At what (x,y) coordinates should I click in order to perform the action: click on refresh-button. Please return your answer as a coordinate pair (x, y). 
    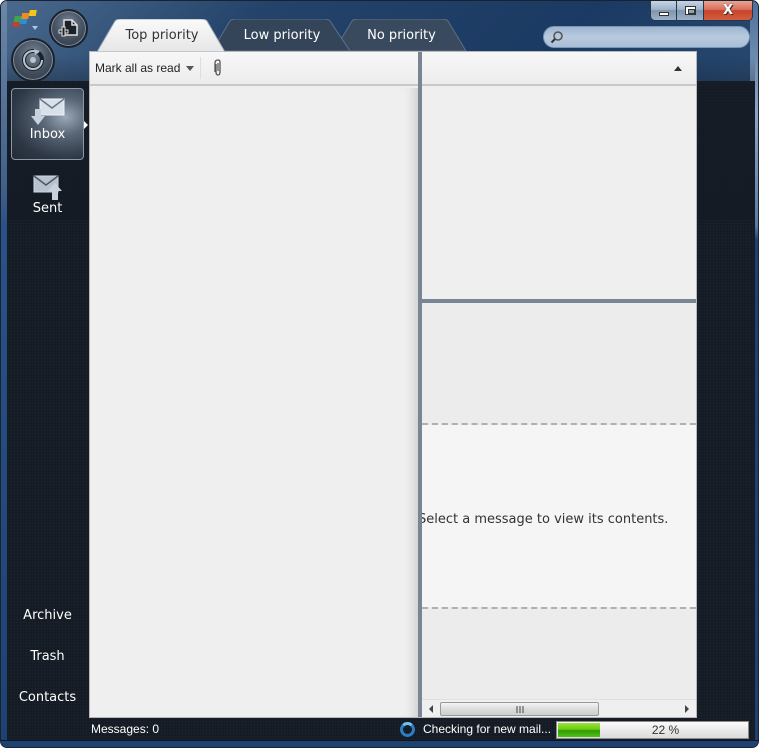
    Looking at the image, I should click on (33, 60).